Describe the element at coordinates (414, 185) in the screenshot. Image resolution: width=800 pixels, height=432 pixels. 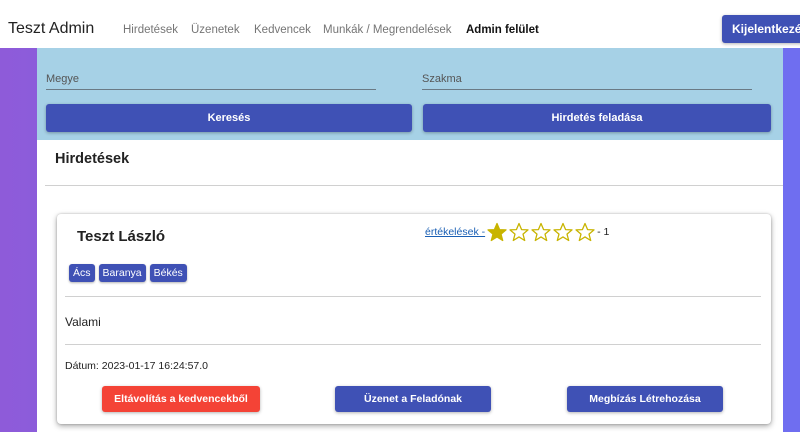
I see `section-divider` at that location.